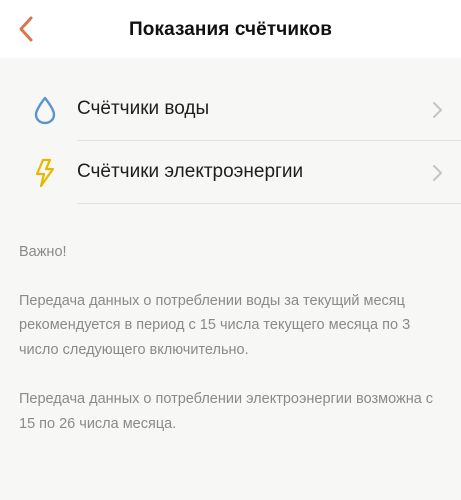  I want to click on page-title: Показания счётчиков, so click(230, 29).